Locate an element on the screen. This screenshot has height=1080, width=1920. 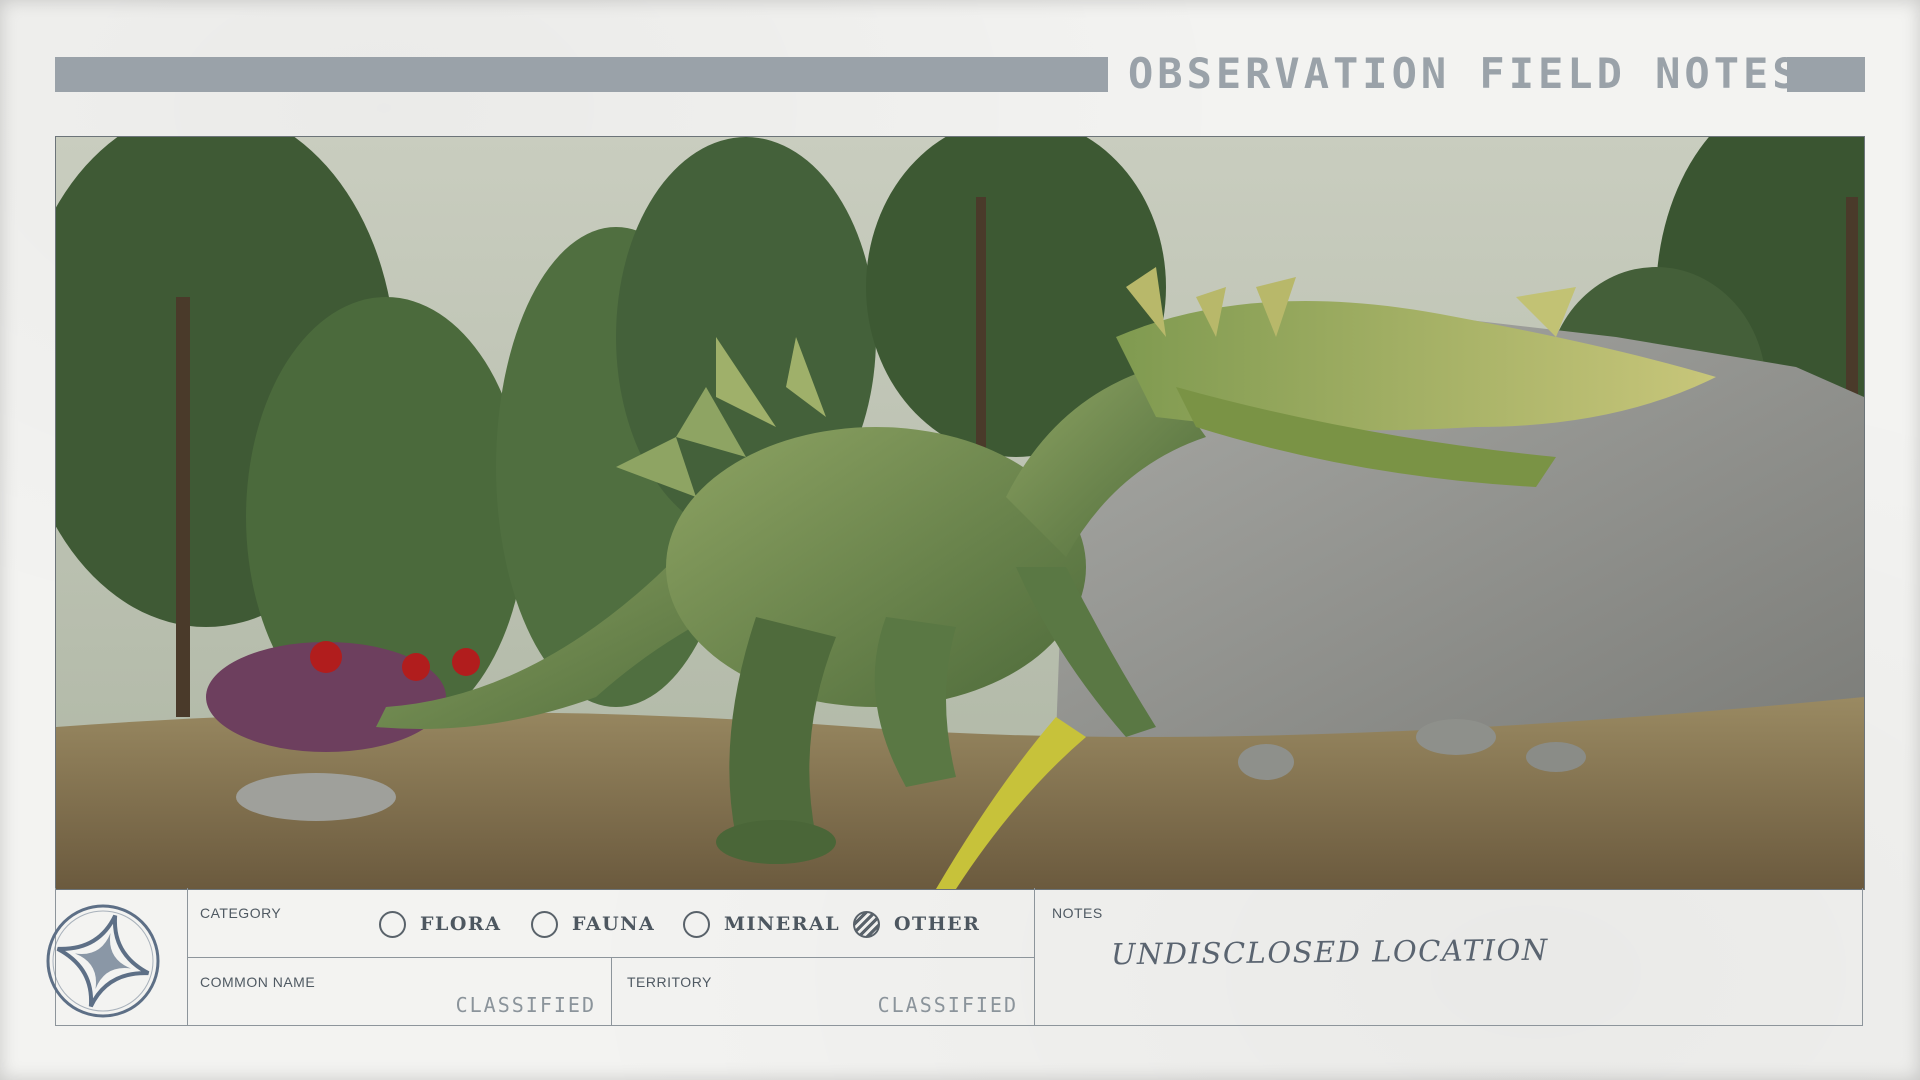
common-name-label: COMMON NAME is located at coordinates (258, 982).